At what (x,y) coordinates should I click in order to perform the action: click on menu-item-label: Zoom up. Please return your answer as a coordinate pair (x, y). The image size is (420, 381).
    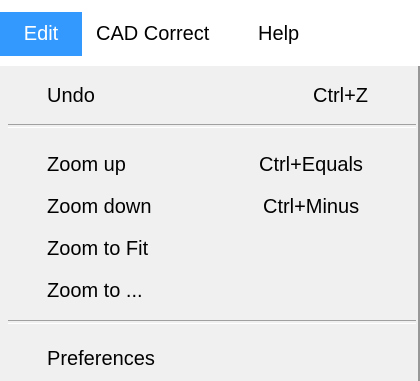
    Looking at the image, I should click on (86, 165).